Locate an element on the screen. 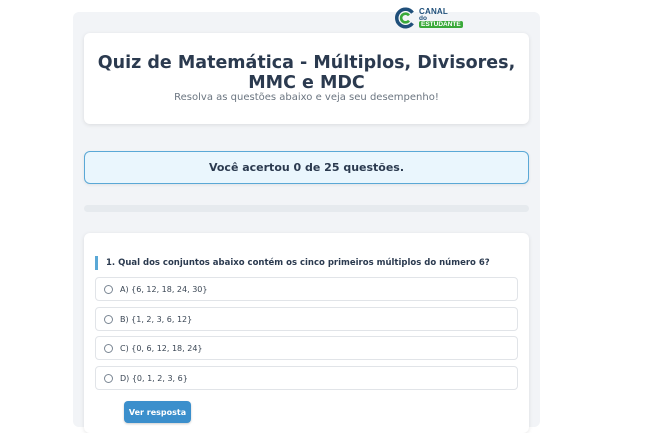 Image resolution: width=650 pixels, height=433 pixels. brand-logo: CANAL do ESTUDANTE is located at coordinates (432, 18).